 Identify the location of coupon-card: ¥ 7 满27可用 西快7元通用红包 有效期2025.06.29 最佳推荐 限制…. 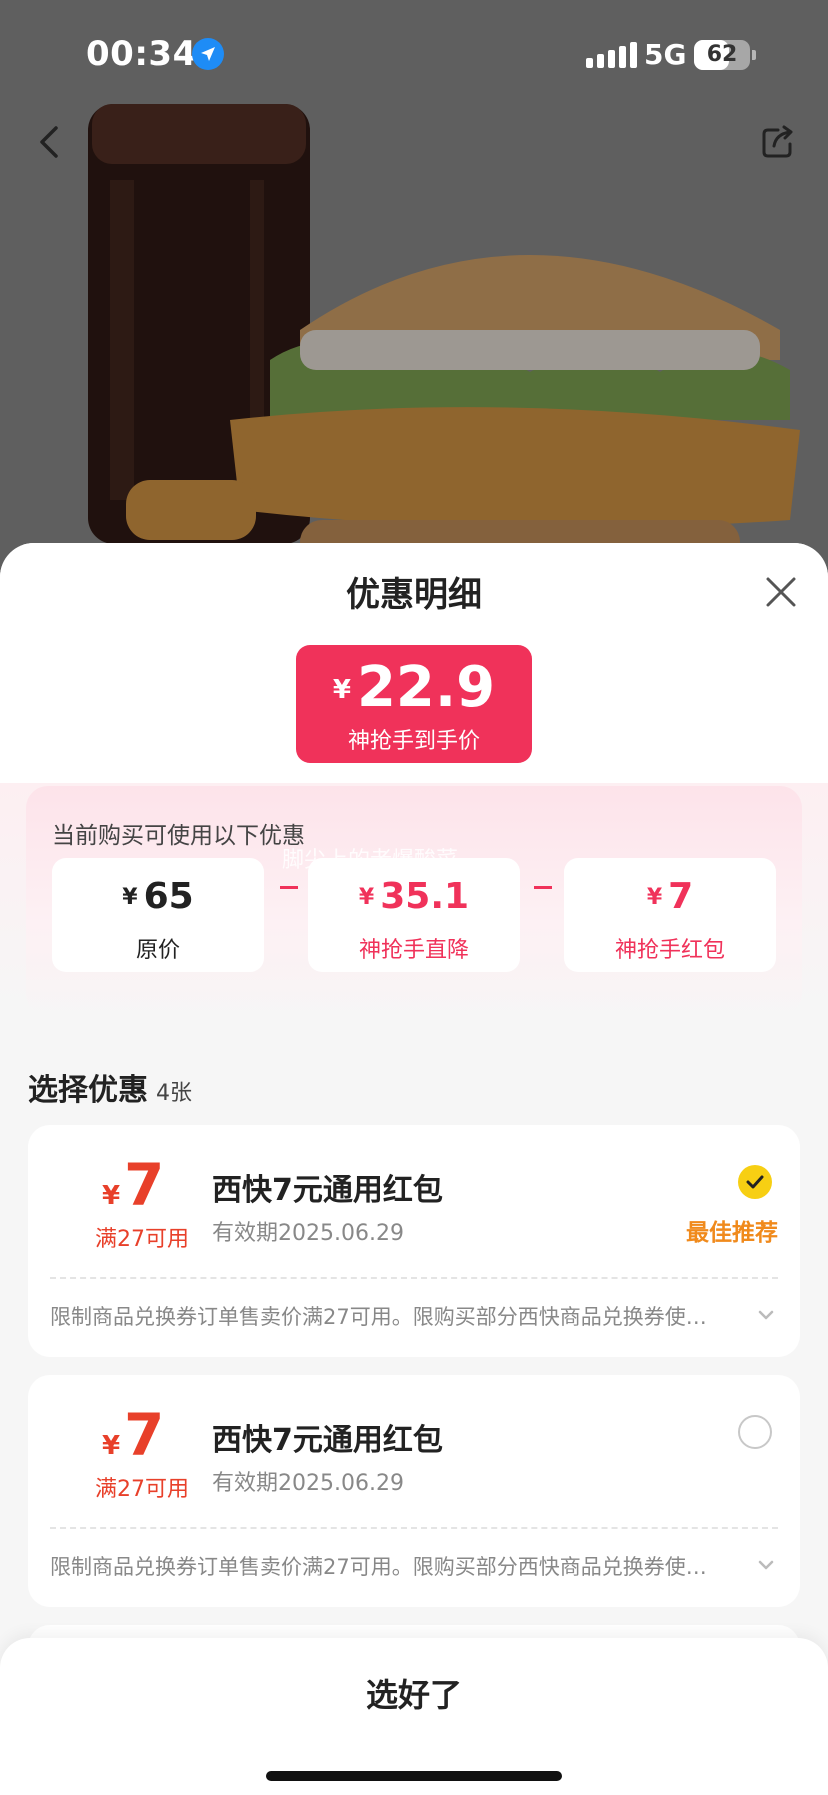
(414, 1241).